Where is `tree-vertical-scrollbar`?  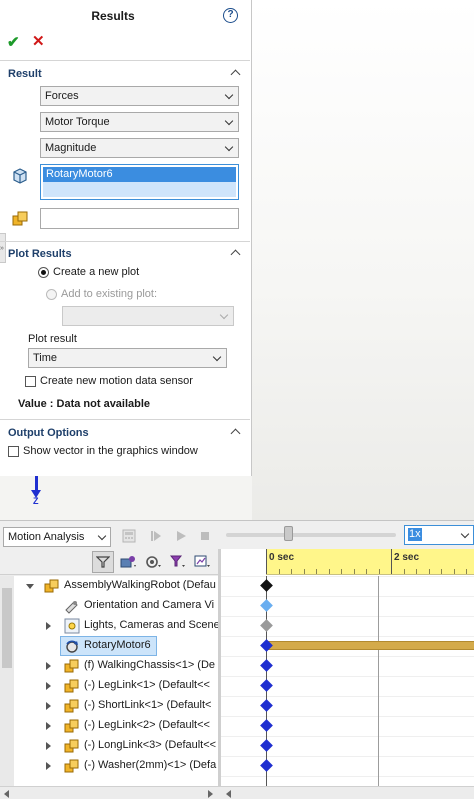 tree-vertical-scrollbar is located at coordinates (7, 681).